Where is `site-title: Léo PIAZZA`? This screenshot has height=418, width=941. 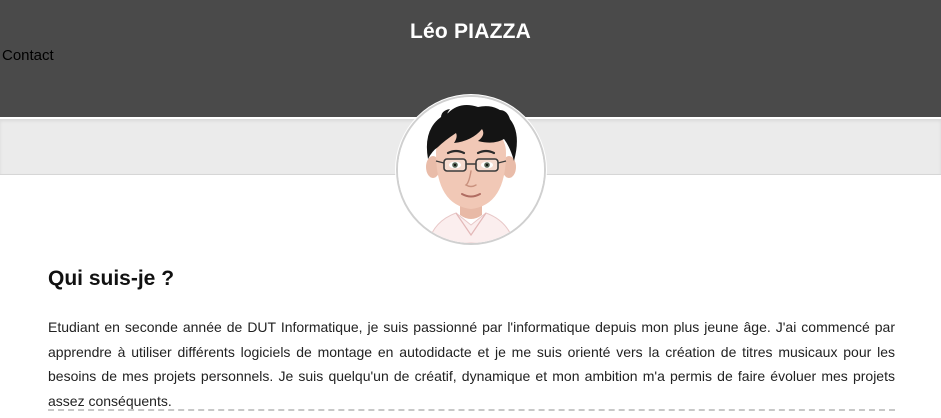 site-title: Léo PIAZZA is located at coordinates (470, 31).